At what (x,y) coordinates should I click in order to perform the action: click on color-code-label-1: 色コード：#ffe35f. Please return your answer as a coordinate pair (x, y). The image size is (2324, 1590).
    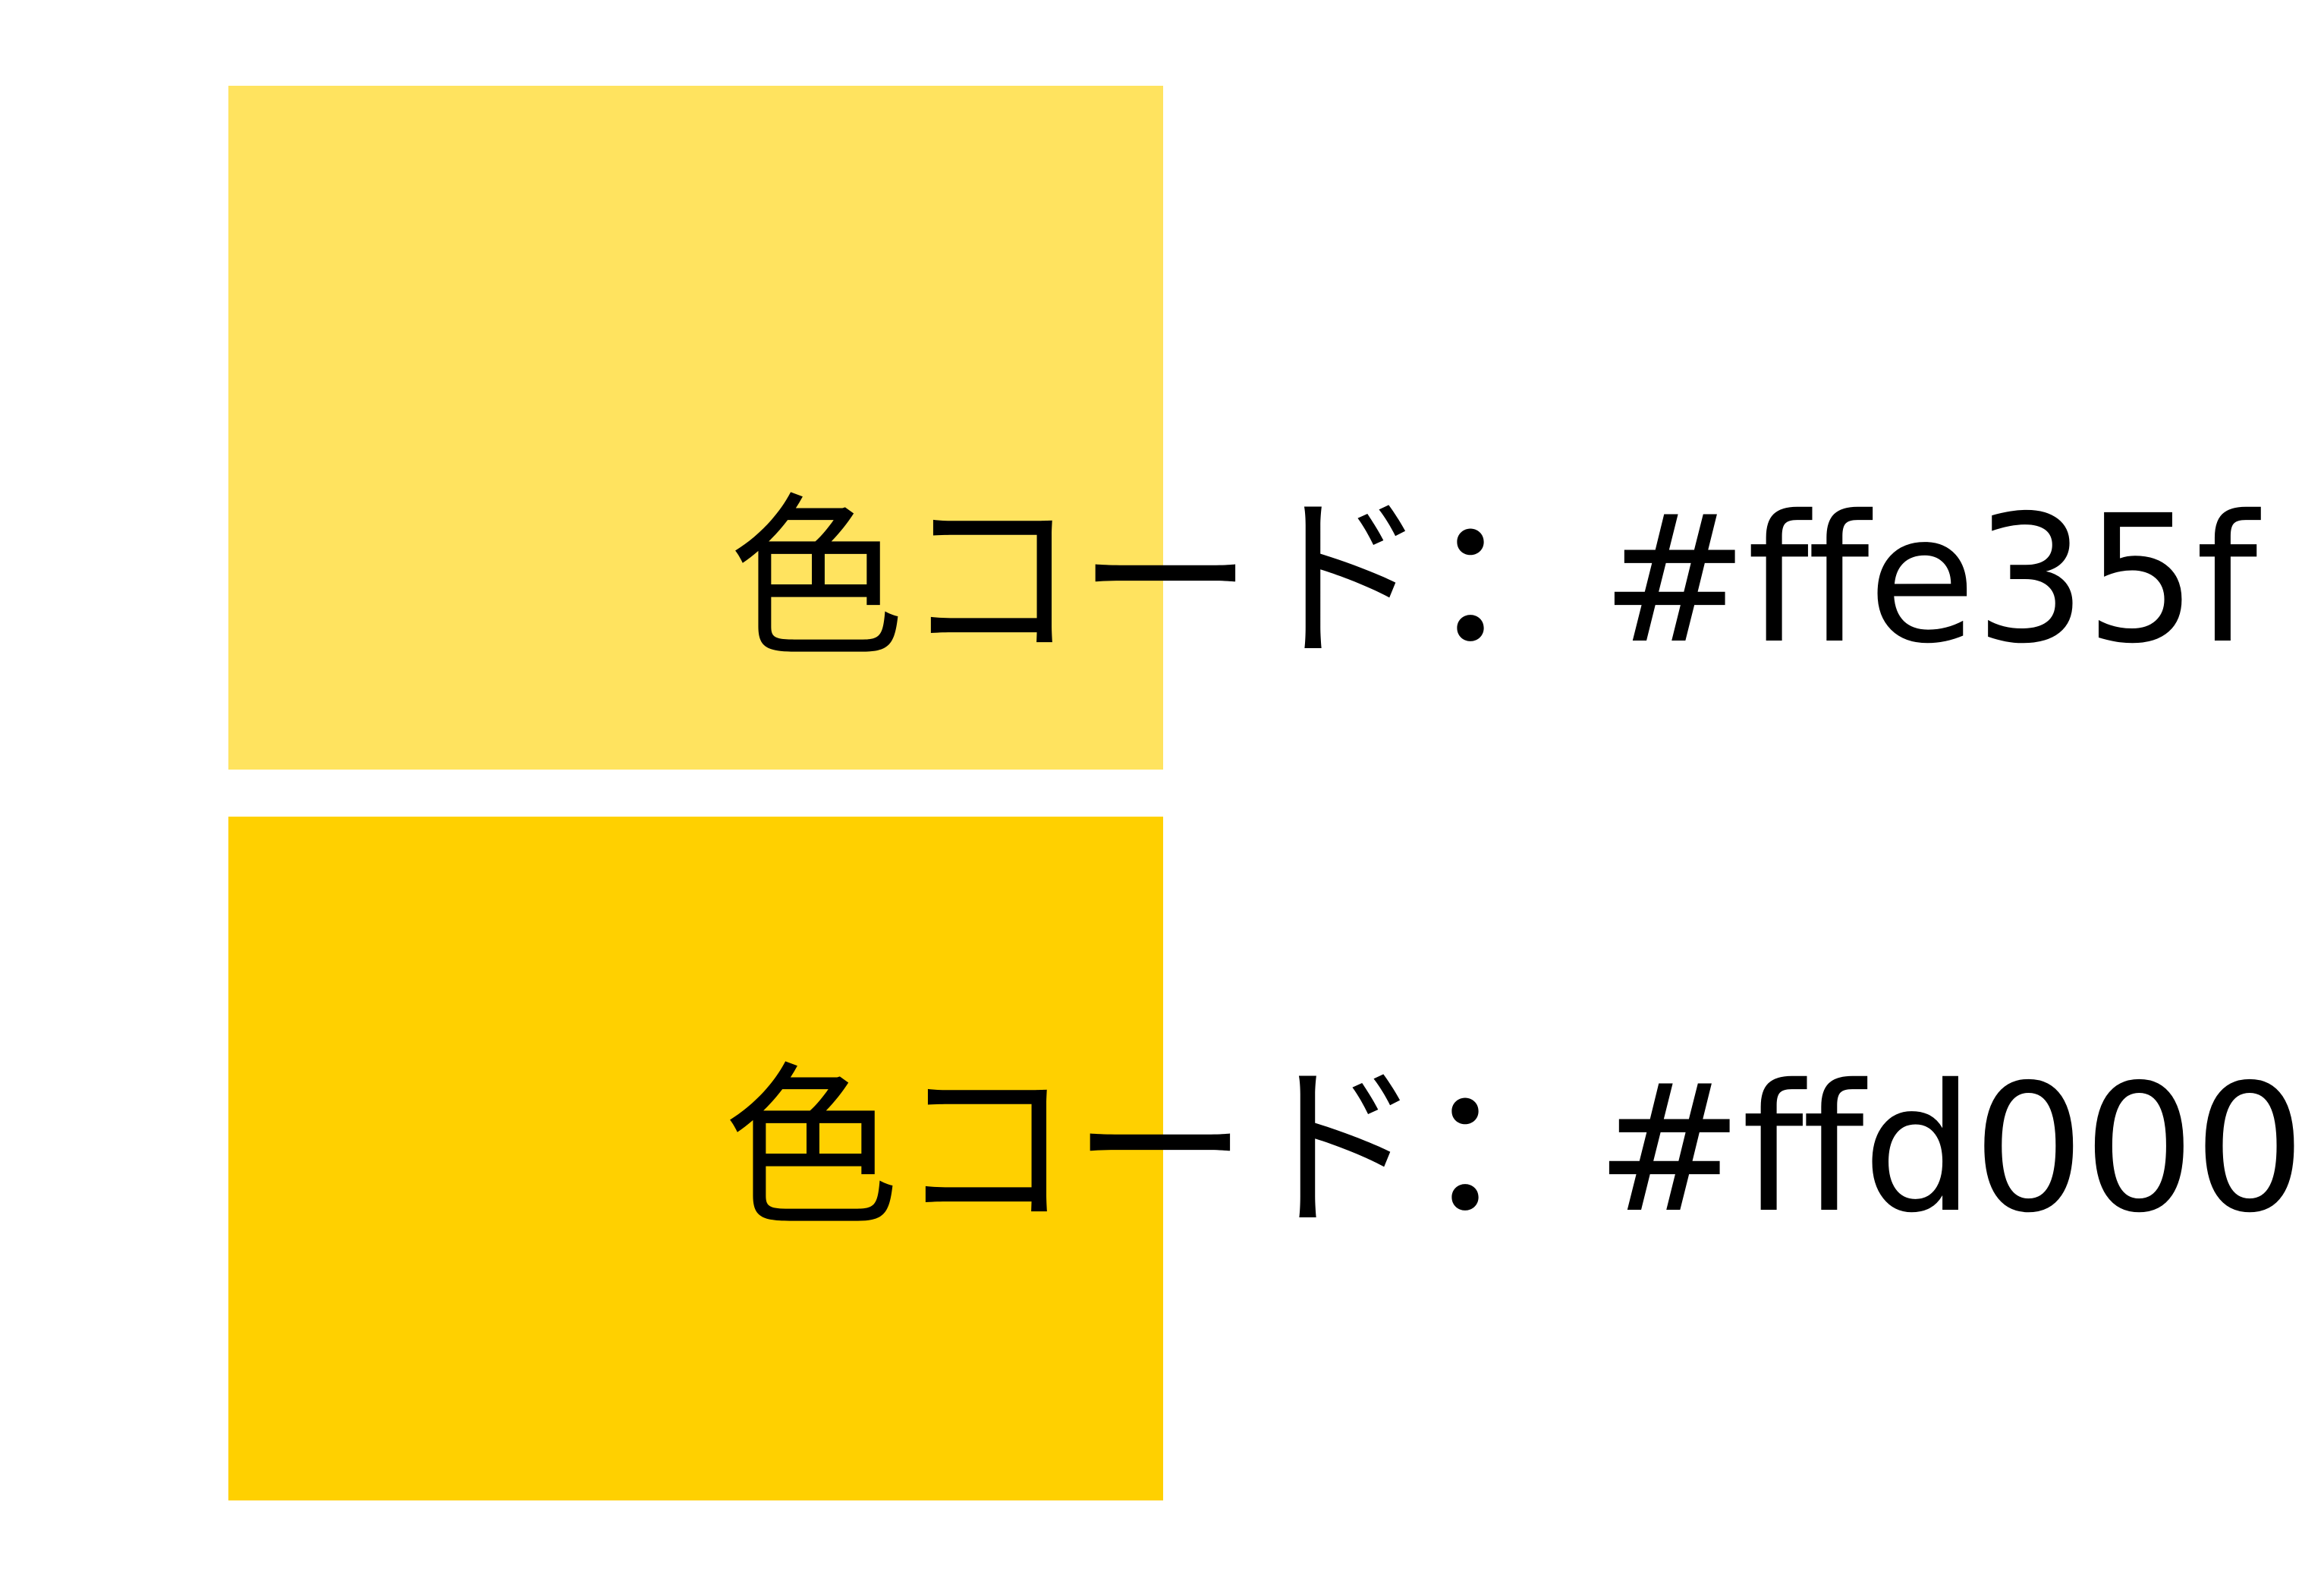
    Looking at the image, I should click on (1492, 579).